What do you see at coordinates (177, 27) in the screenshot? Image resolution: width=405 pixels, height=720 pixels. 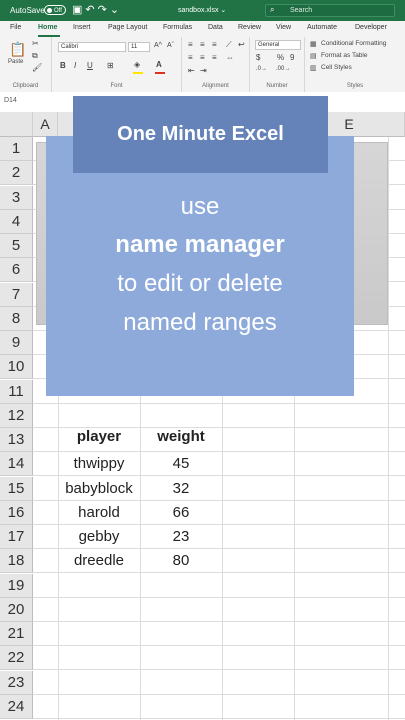 I see `tab-formulas: Formulas` at bounding box center [177, 27].